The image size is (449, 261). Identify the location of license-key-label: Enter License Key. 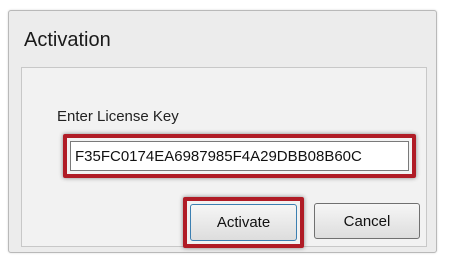
(118, 116).